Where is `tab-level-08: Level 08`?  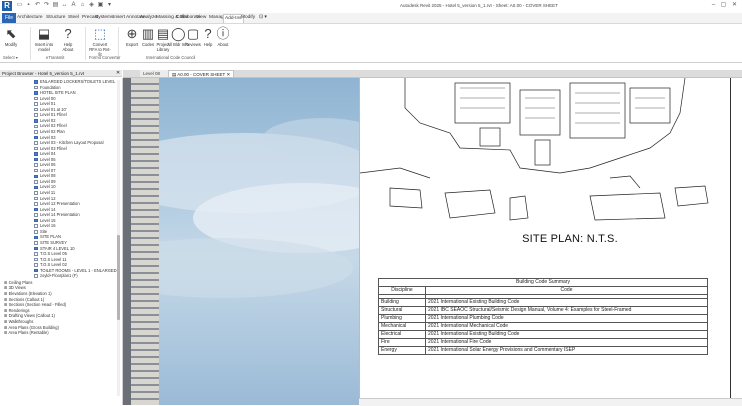
tab-level-08: Level 08 is located at coordinates (154, 73).